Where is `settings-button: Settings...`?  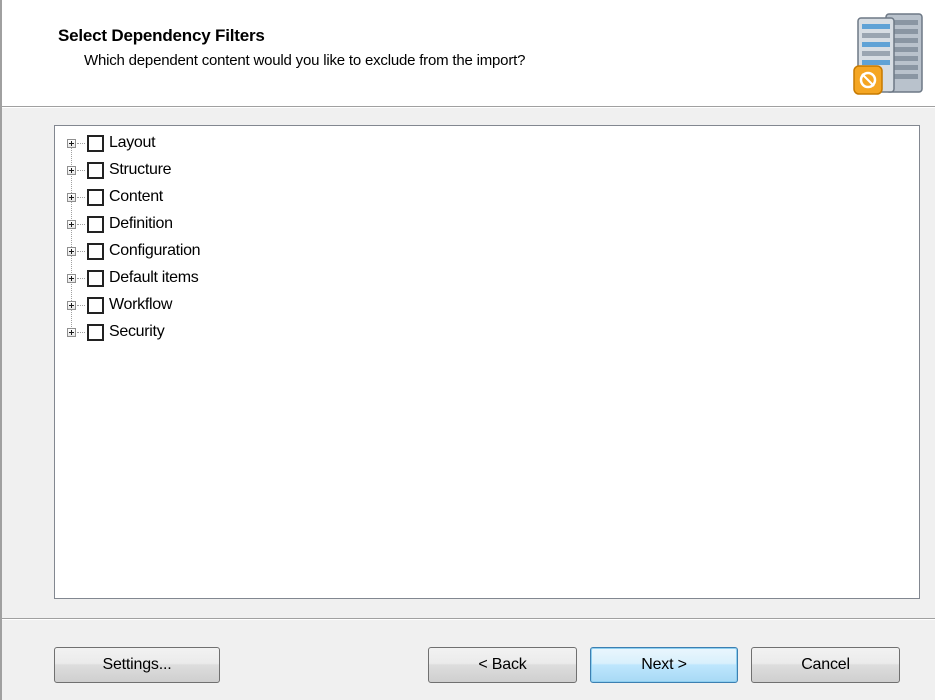
settings-button: Settings... is located at coordinates (137, 665).